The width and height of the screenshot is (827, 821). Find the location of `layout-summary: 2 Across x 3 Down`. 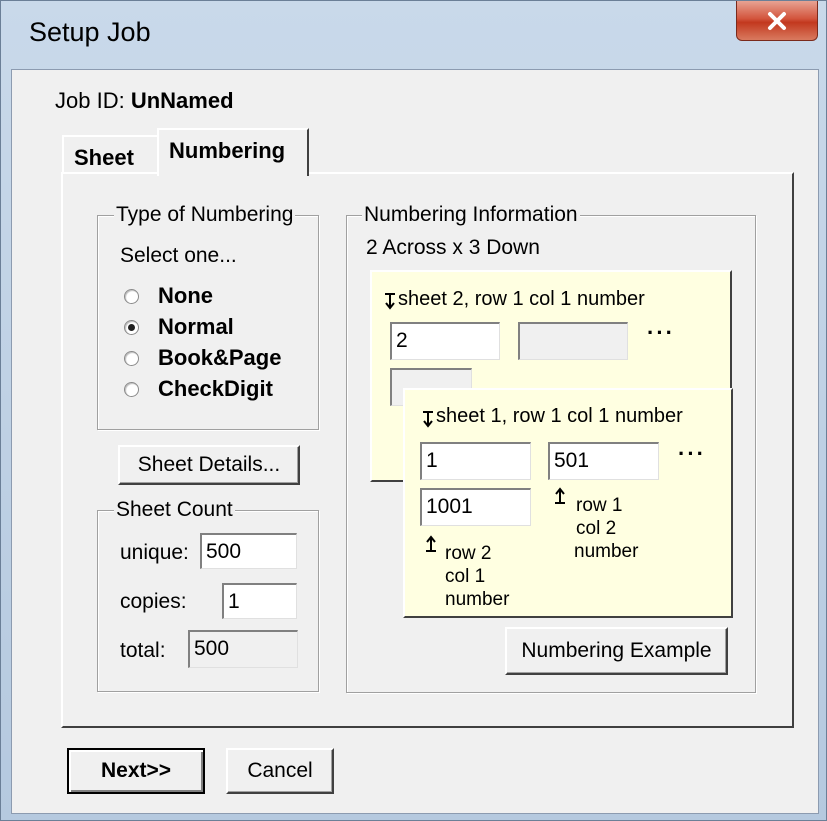

layout-summary: 2 Across x 3 Down is located at coordinates (453, 247).